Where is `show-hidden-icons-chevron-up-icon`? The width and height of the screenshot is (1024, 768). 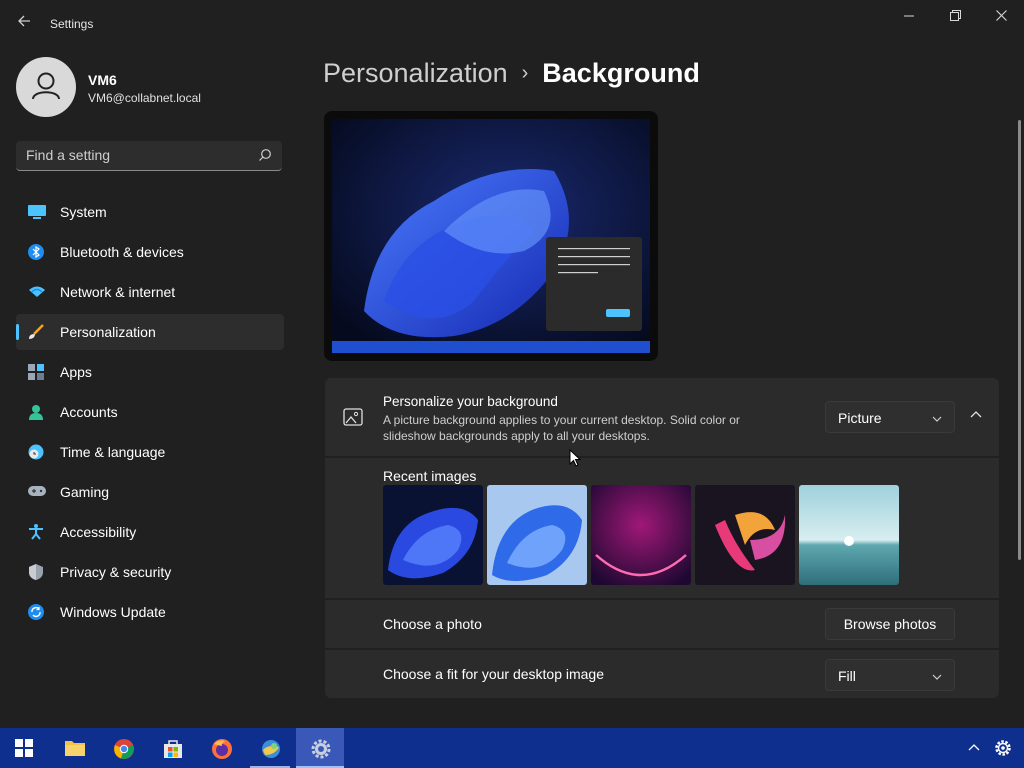
show-hidden-icons-chevron-up-icon is located at coordinates (974, 750).